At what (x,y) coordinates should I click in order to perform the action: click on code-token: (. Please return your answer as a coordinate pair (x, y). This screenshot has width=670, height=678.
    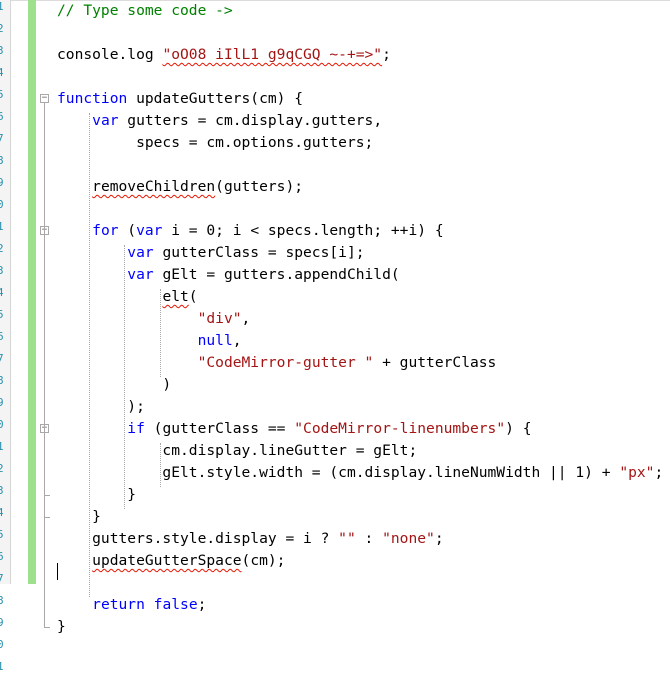
    Looking at the image, I should click on (127, 230).